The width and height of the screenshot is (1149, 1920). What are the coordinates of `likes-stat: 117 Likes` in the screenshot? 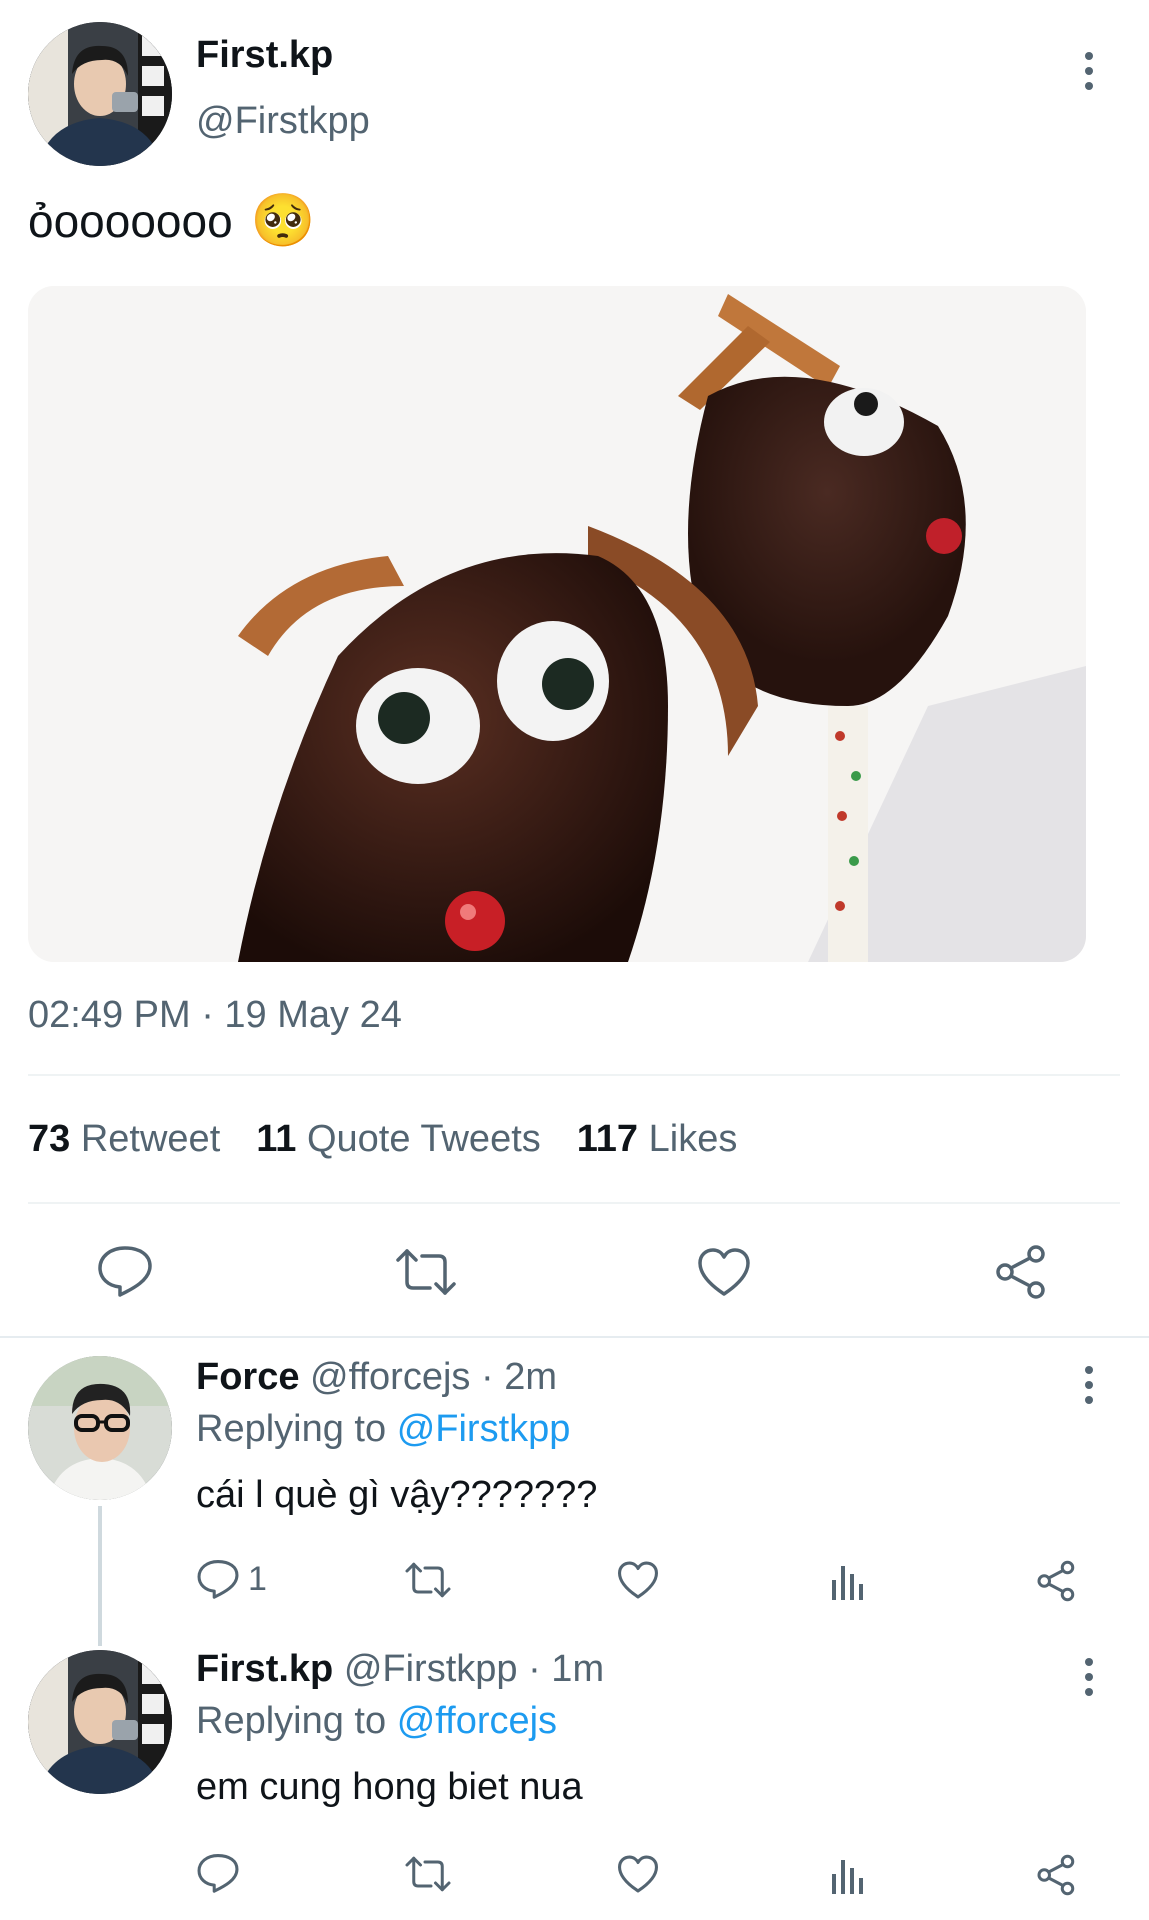 It's located at (657, 1139).